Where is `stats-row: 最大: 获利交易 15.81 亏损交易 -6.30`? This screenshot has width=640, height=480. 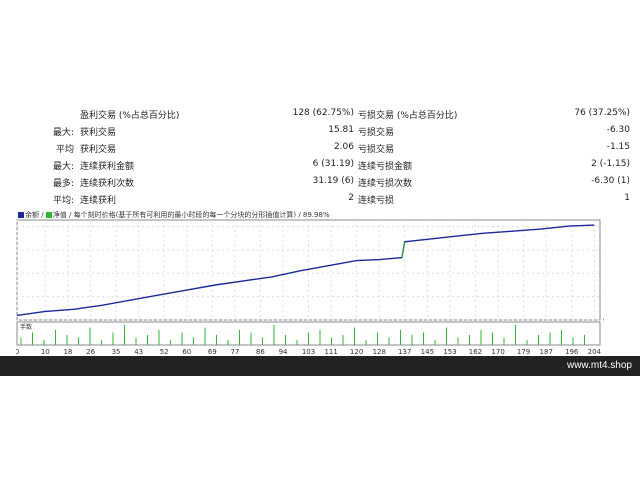
stats-row: 最大: 获利交易 15.81 亏损交易 -6.30 is located at coordinates (320, 131).